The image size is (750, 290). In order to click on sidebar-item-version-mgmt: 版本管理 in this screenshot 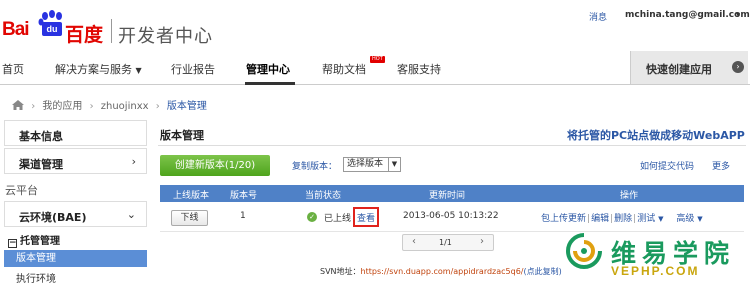, I will do `click(75, 258)`.